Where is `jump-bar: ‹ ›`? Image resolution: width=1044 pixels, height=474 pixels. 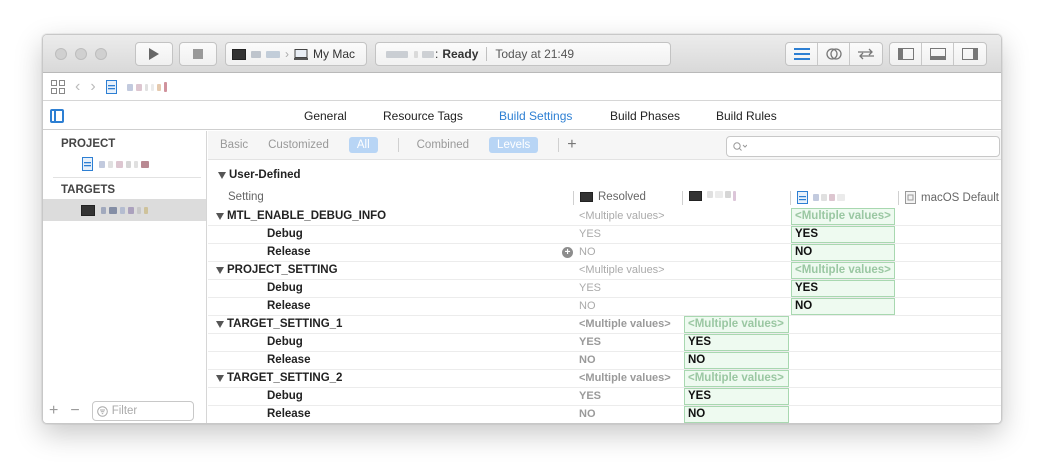
jump-bar: ‹ › is located at coordinates (522, 87).